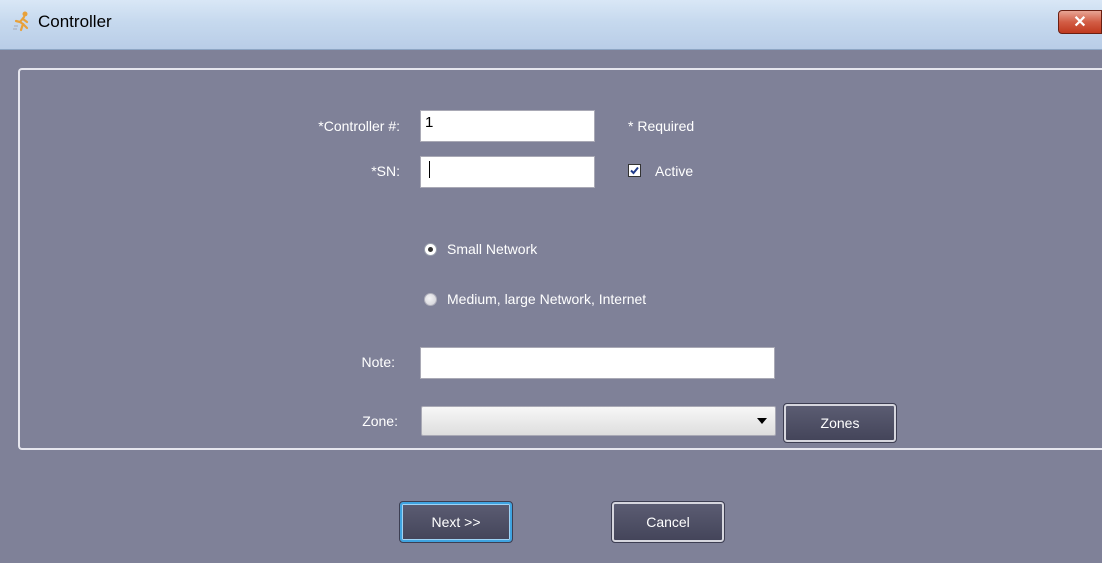 The image size is (1102, 563). Describe the element at coordinates (21, 21) in the screenshot. I see `app-running-man-icon` at that location.